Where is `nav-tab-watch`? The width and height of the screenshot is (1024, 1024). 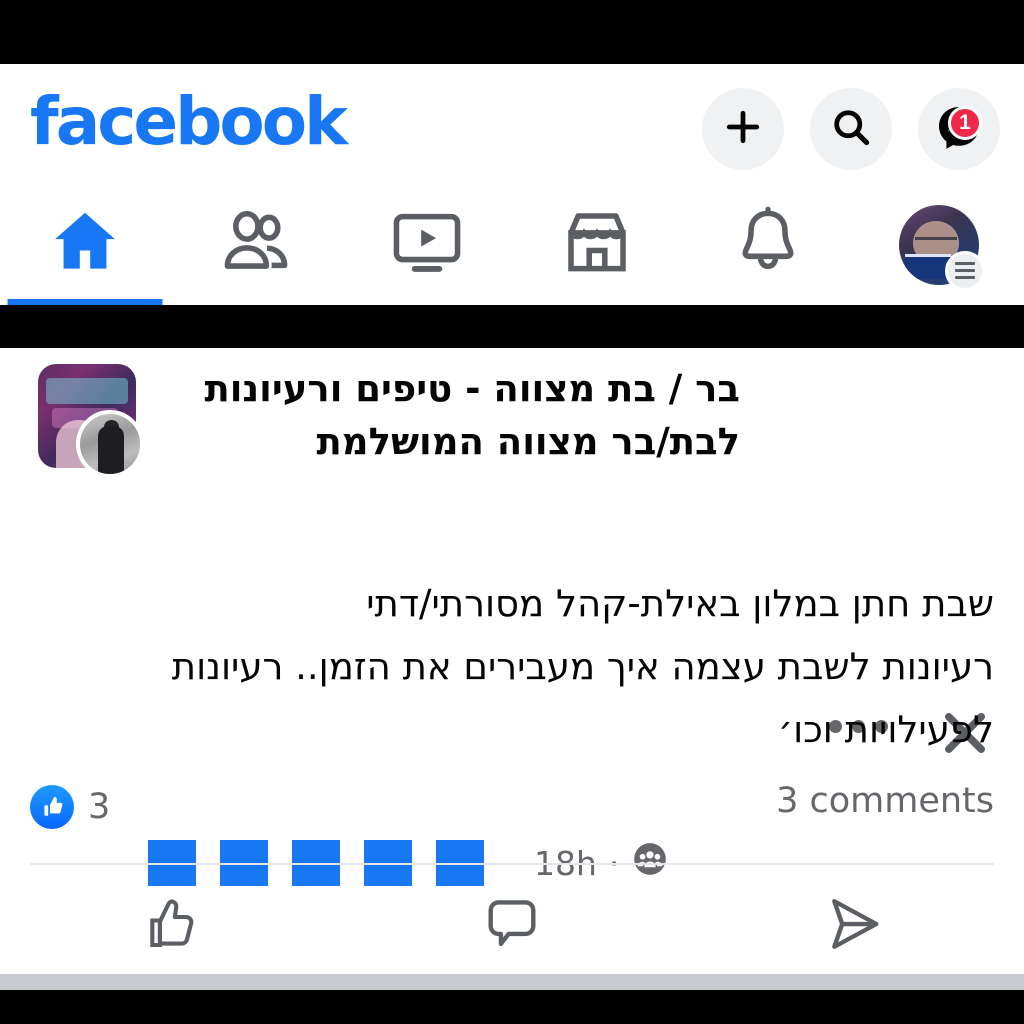 nav-tab-watch is located at coordinates (426, 244).